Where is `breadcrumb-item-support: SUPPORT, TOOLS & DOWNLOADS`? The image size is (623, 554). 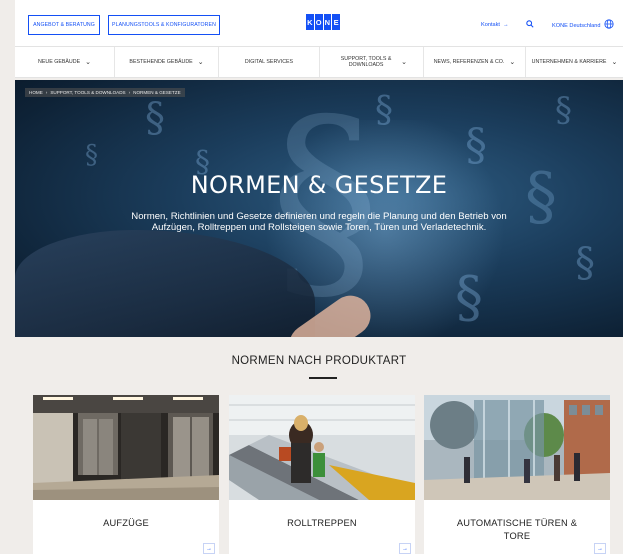 breadcrumb-item-support: SUPPORT, TOOLS & DOWNLOADS is located at coordinates (87, 92).